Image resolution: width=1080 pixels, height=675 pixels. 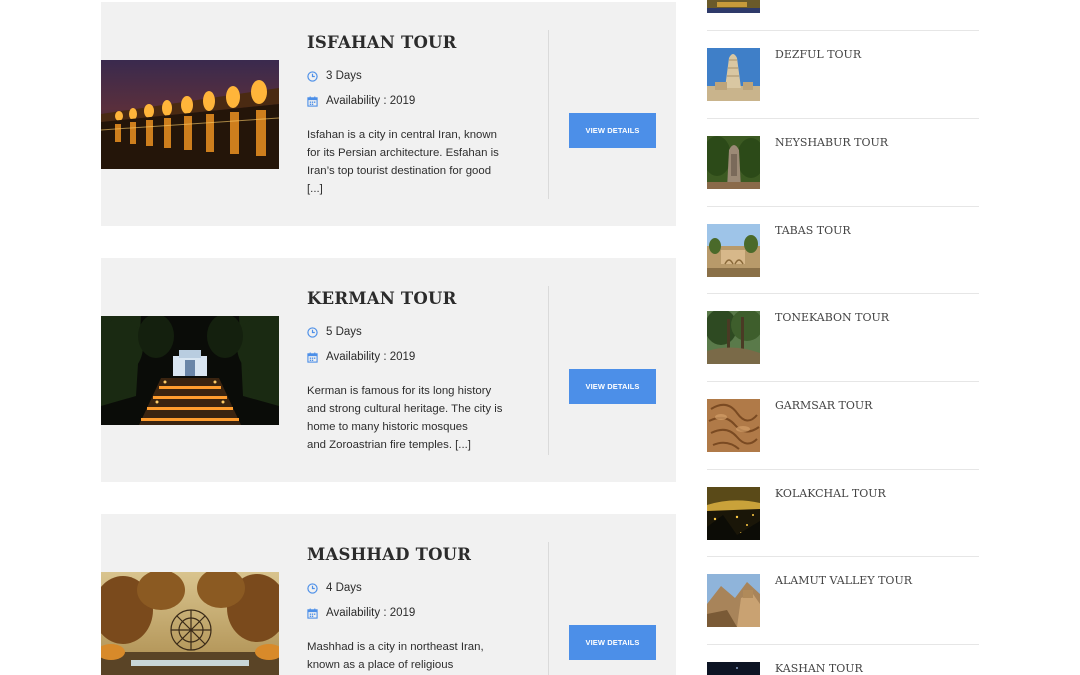 What do you see at coordinates (843, 250) in the screenshot?
I see `sidebar-item-tabas: TABAS TOUR` at bounding box center [843, 250].